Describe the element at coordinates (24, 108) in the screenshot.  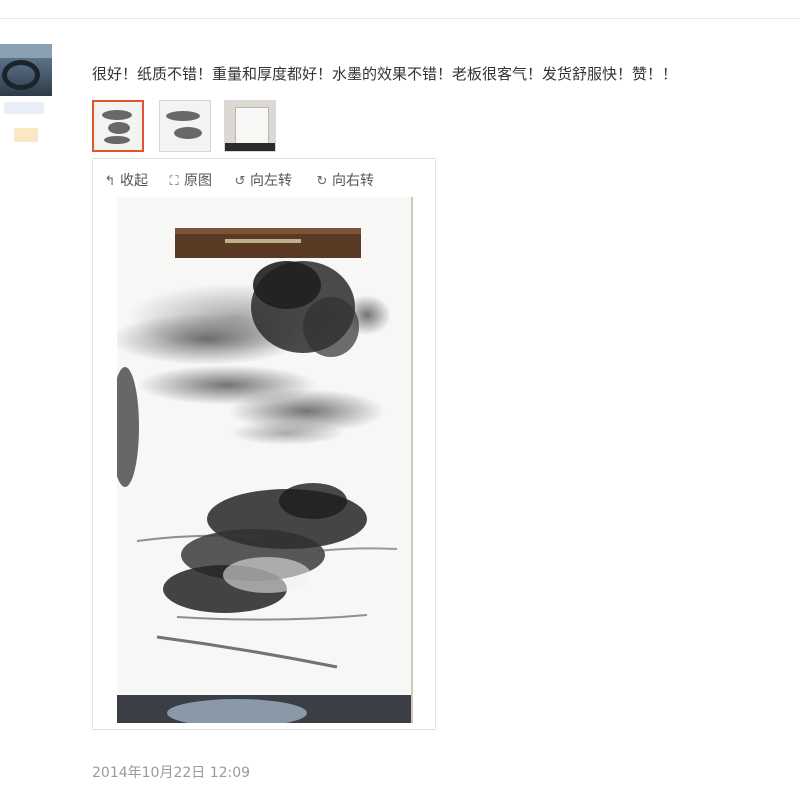
I see `username-blurred` at that location.